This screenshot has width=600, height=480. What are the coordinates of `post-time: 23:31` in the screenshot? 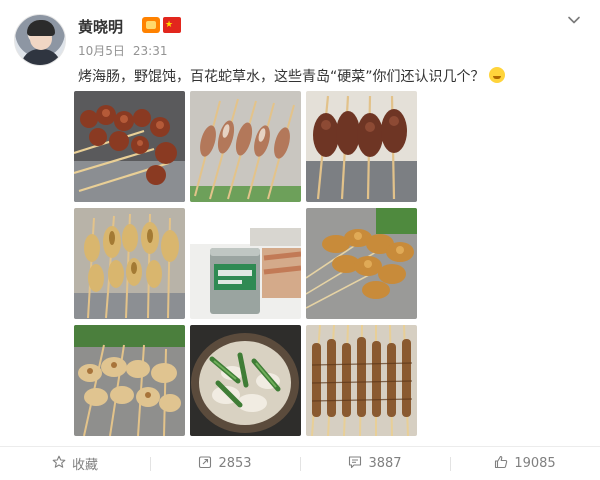 It's located at (150, 51).